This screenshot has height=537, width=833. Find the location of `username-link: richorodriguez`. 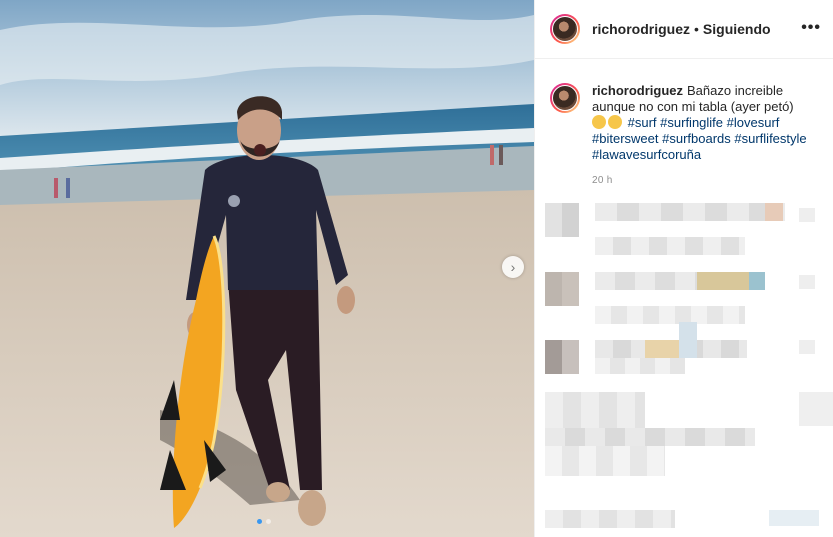

username-link: richorodriguez is located at coordinates (641, 29).